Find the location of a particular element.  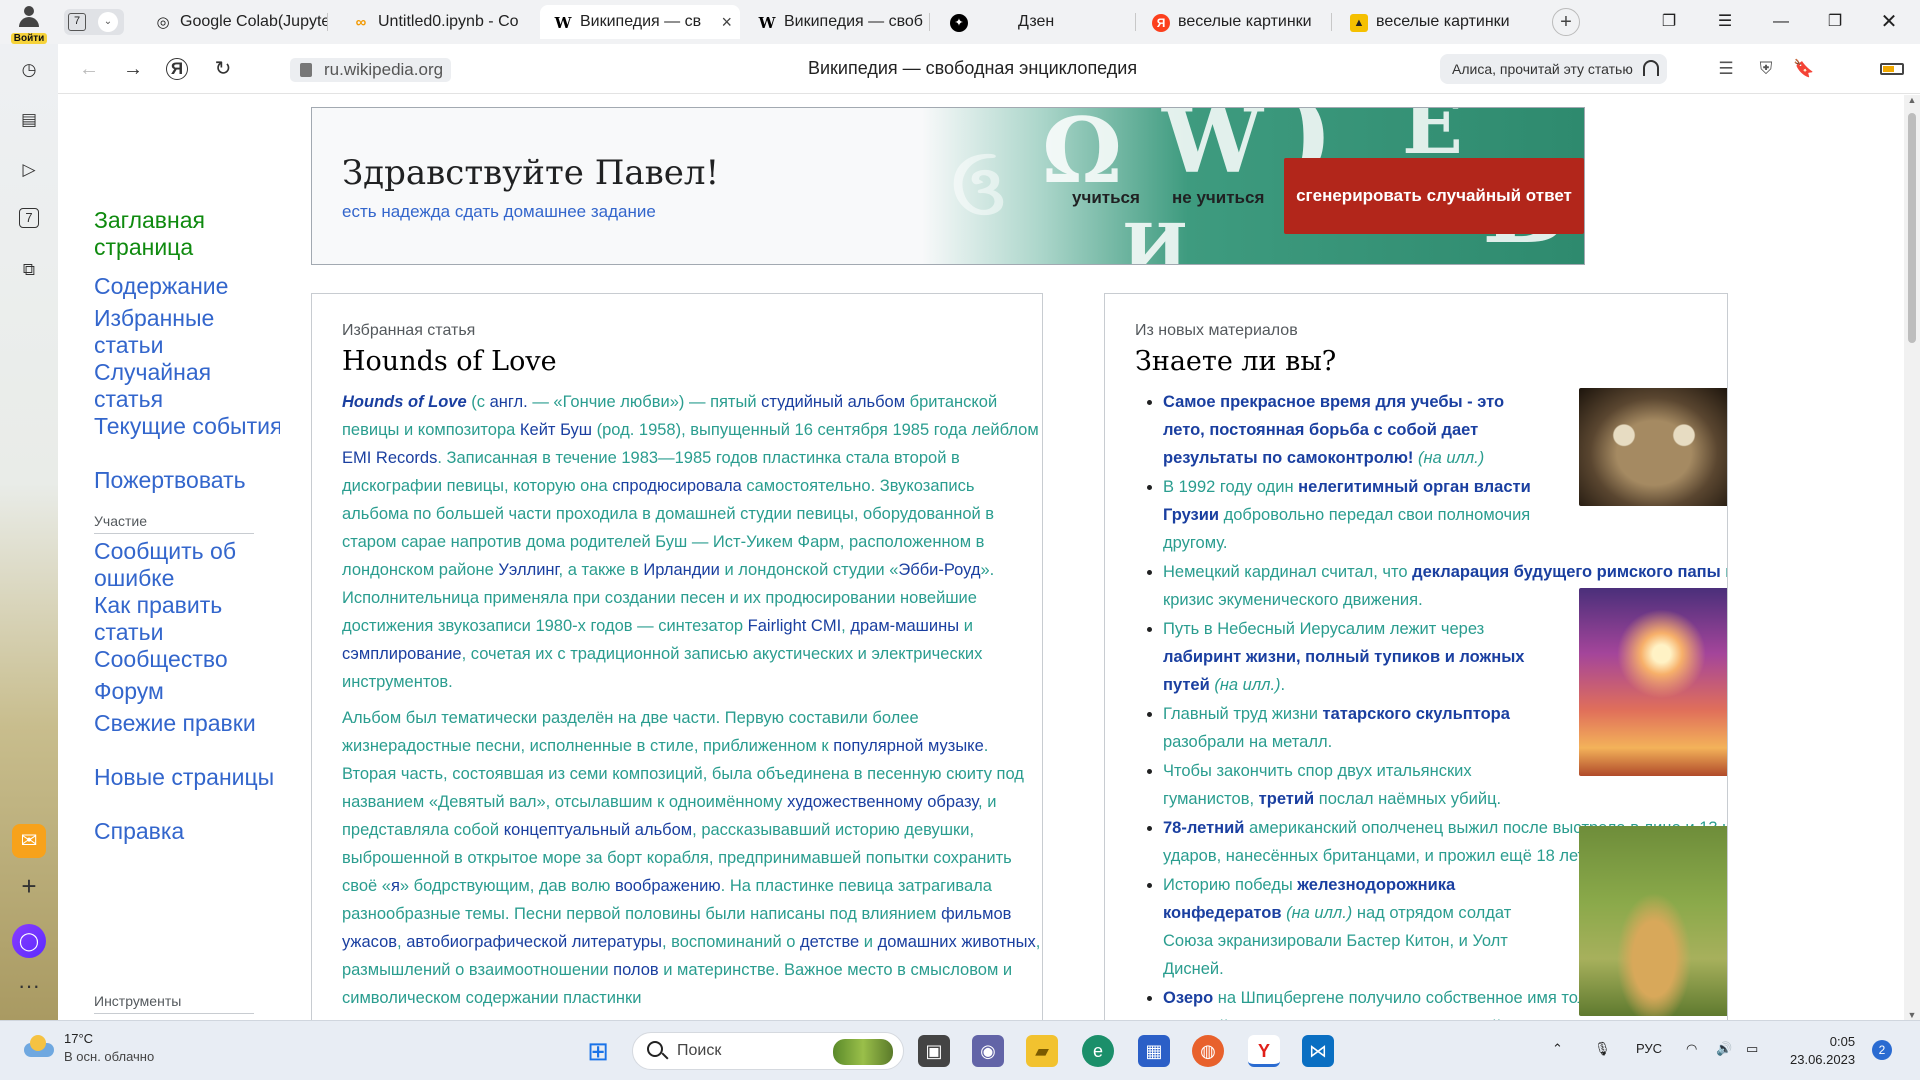

inline-link: домашних животных is located at coordinates (957, 942).